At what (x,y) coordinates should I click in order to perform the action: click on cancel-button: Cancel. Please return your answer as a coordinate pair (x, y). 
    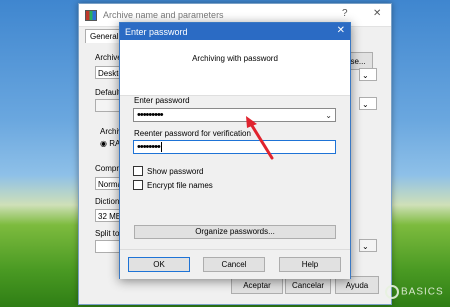
    Looking at the image, I should click on (234, 264).